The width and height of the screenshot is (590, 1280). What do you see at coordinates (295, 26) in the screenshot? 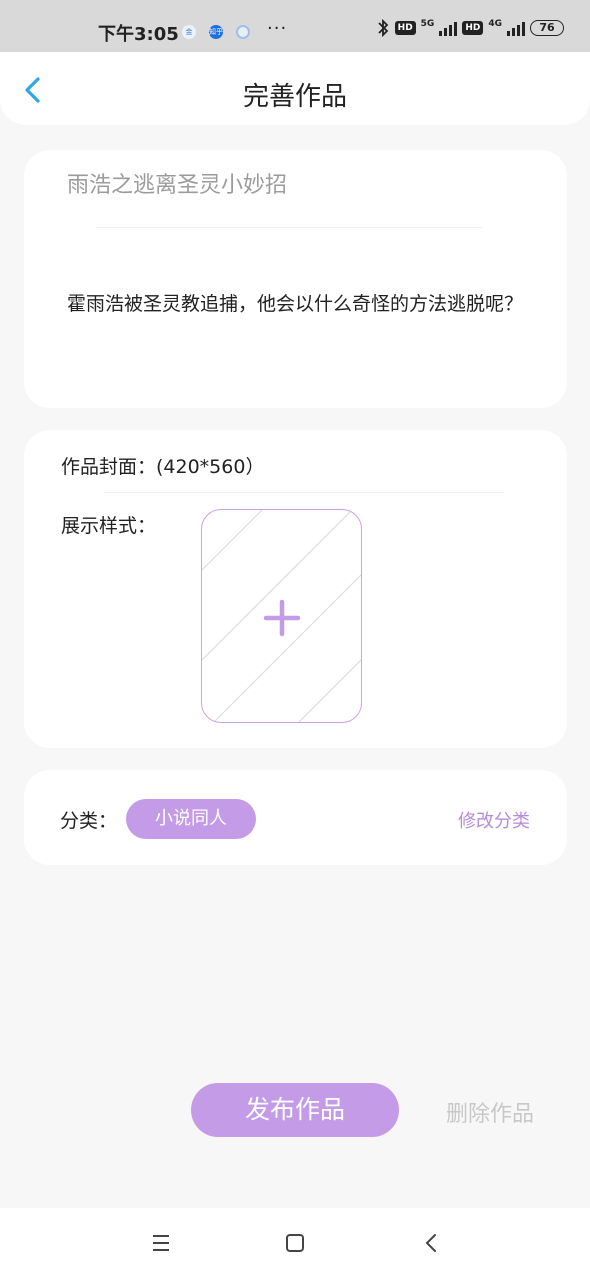
I see `status-bar: 下午3:05 金 知乎 ··· HD 5G HD 4G 76` at bounding box center [295, 26].